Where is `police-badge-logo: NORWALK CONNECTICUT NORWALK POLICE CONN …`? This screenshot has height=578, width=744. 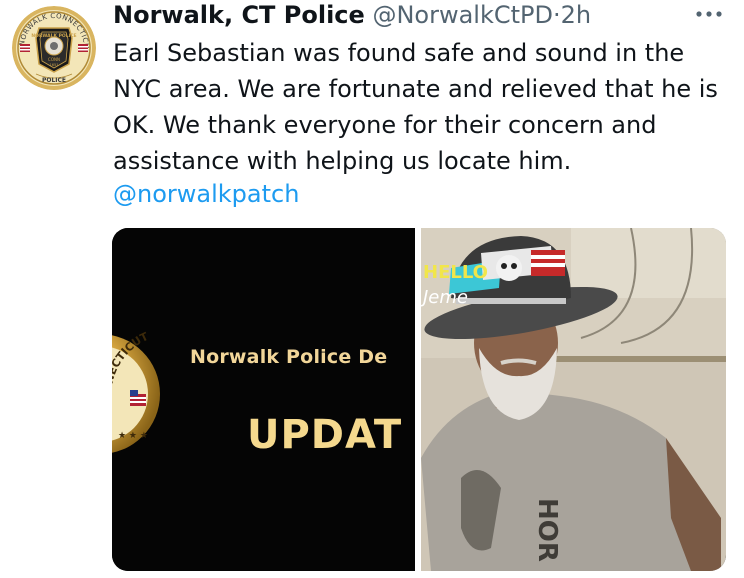 police-badge-logo: NORWALK CONNECTICUT NORWALK POLICE CONN … is located at coordinates (54, 48).